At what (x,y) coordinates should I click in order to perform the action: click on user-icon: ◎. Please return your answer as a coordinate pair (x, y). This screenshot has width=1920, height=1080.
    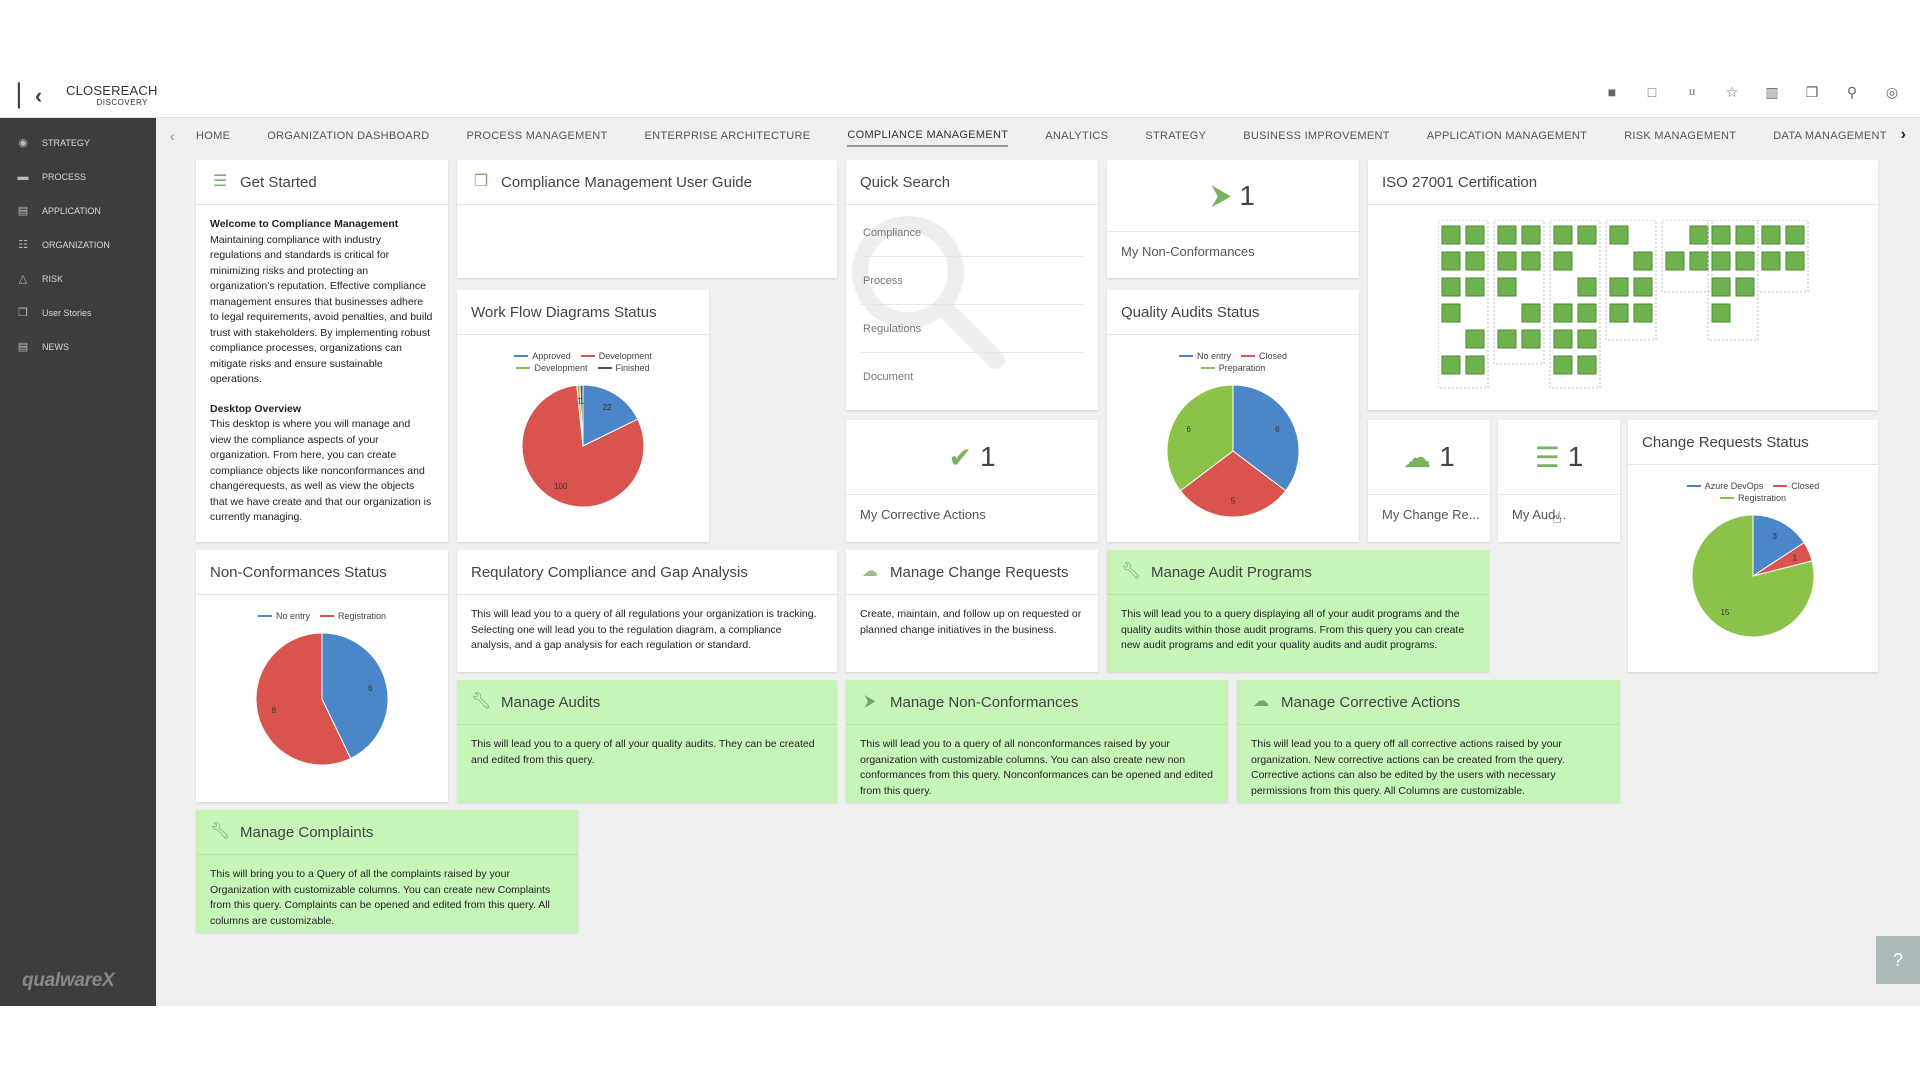
    Looking at the image, I should click on (1892, 92).